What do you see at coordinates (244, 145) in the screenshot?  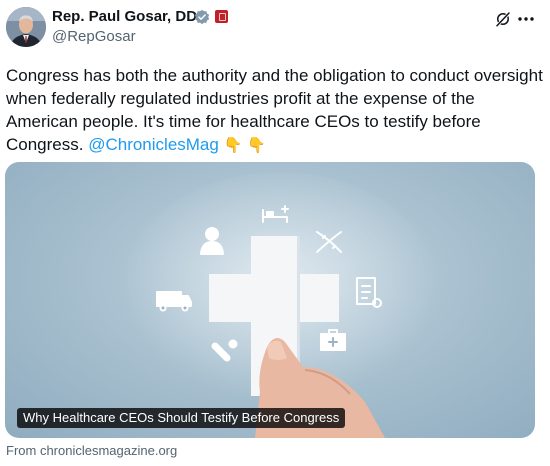 I see `pointing-down-emoji: 👇 👇` at bounding box center [244, 145].